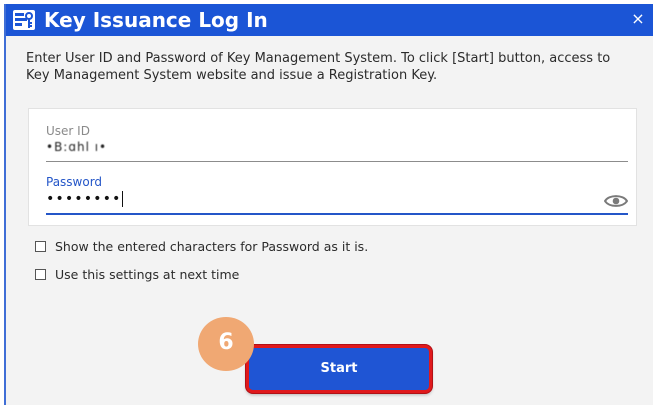  What do you see at coordinates (24, 20) in the screenshot?
I see `key-issuance-app-icon` at bounding box center [24, 20].